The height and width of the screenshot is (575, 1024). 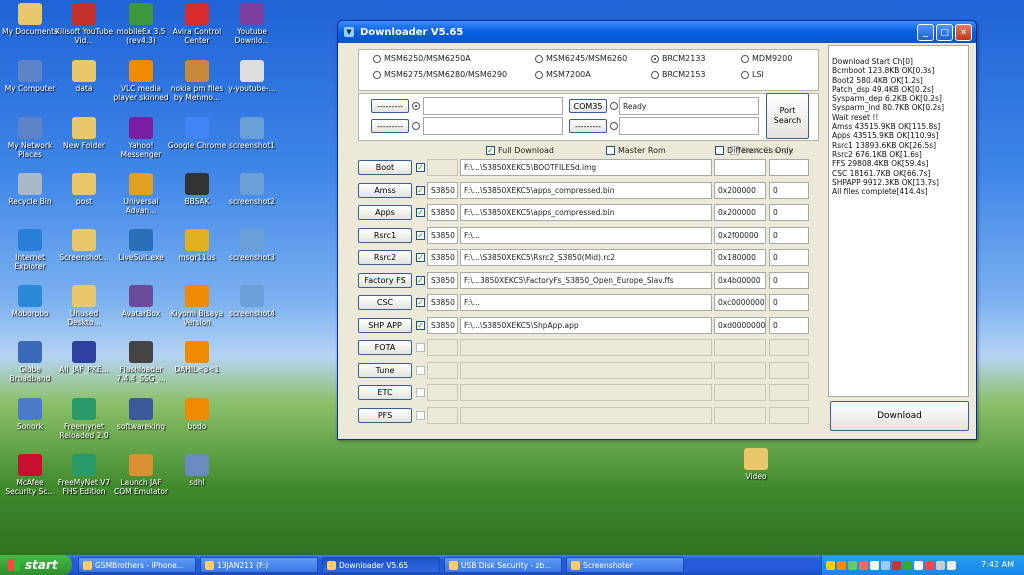 I want to click on desktop-icon: softwareking, so click(x=141, y=414).